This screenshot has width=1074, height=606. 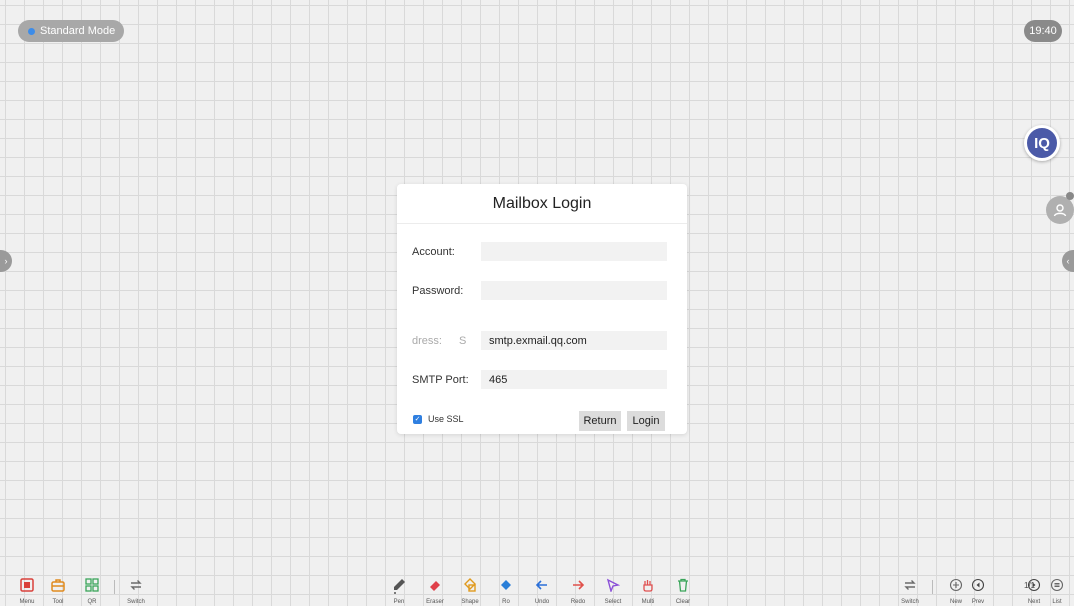 I want to click on account-label: Account:, so click(x=433, y=251).